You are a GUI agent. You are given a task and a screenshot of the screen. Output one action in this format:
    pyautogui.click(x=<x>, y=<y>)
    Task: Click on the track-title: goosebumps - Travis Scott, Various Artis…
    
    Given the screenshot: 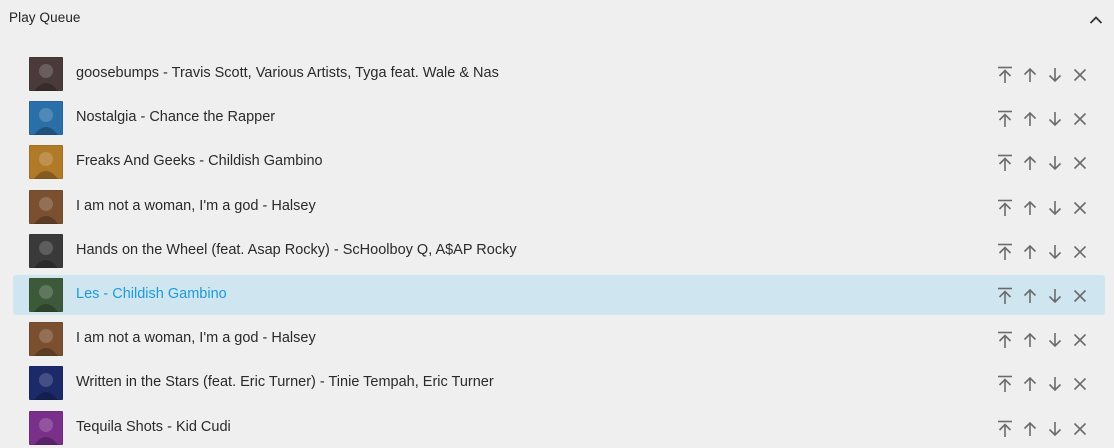 What is the action you would take?
    pyautogui.click(x=287, y=73)
    